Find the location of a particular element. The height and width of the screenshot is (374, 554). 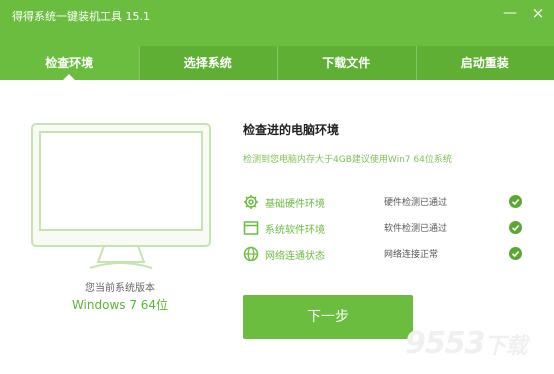

close-button: × is located at coordinates (538, 13).